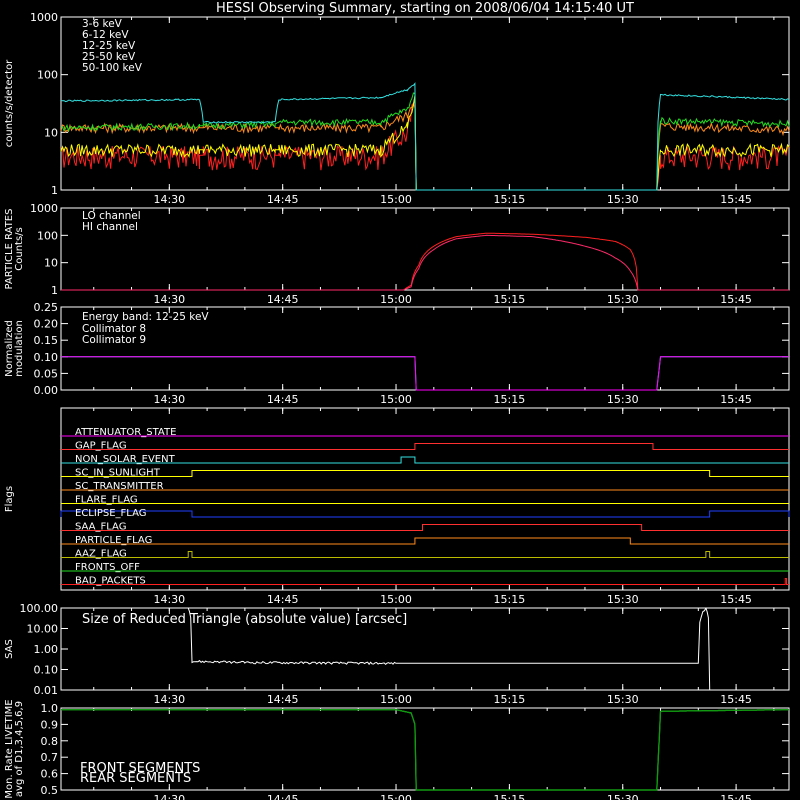  I want to click on legend-entry: Collimator 9, so click(114, 340).